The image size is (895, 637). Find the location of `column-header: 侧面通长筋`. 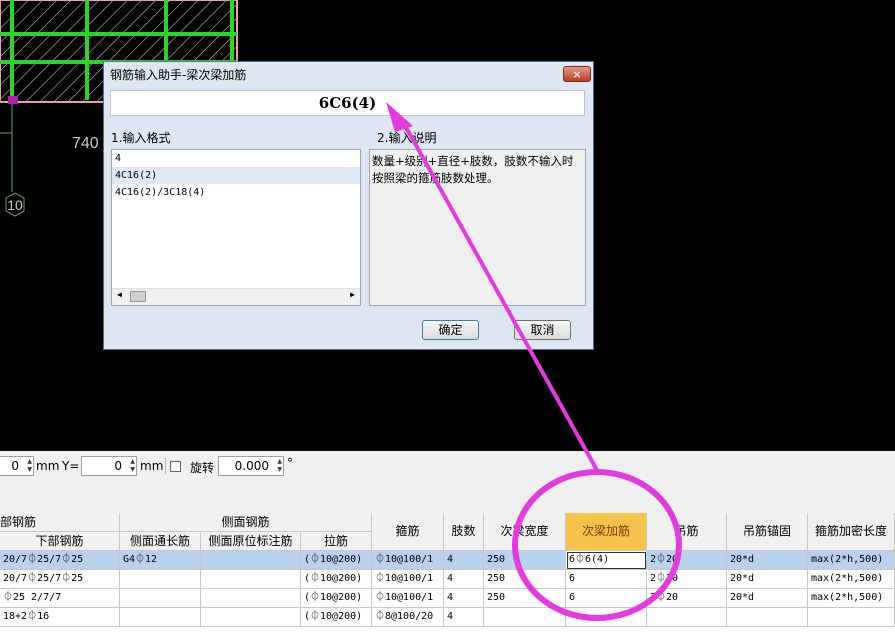

column-header: 侧面通长筋 is located at coordinates (160, 541).